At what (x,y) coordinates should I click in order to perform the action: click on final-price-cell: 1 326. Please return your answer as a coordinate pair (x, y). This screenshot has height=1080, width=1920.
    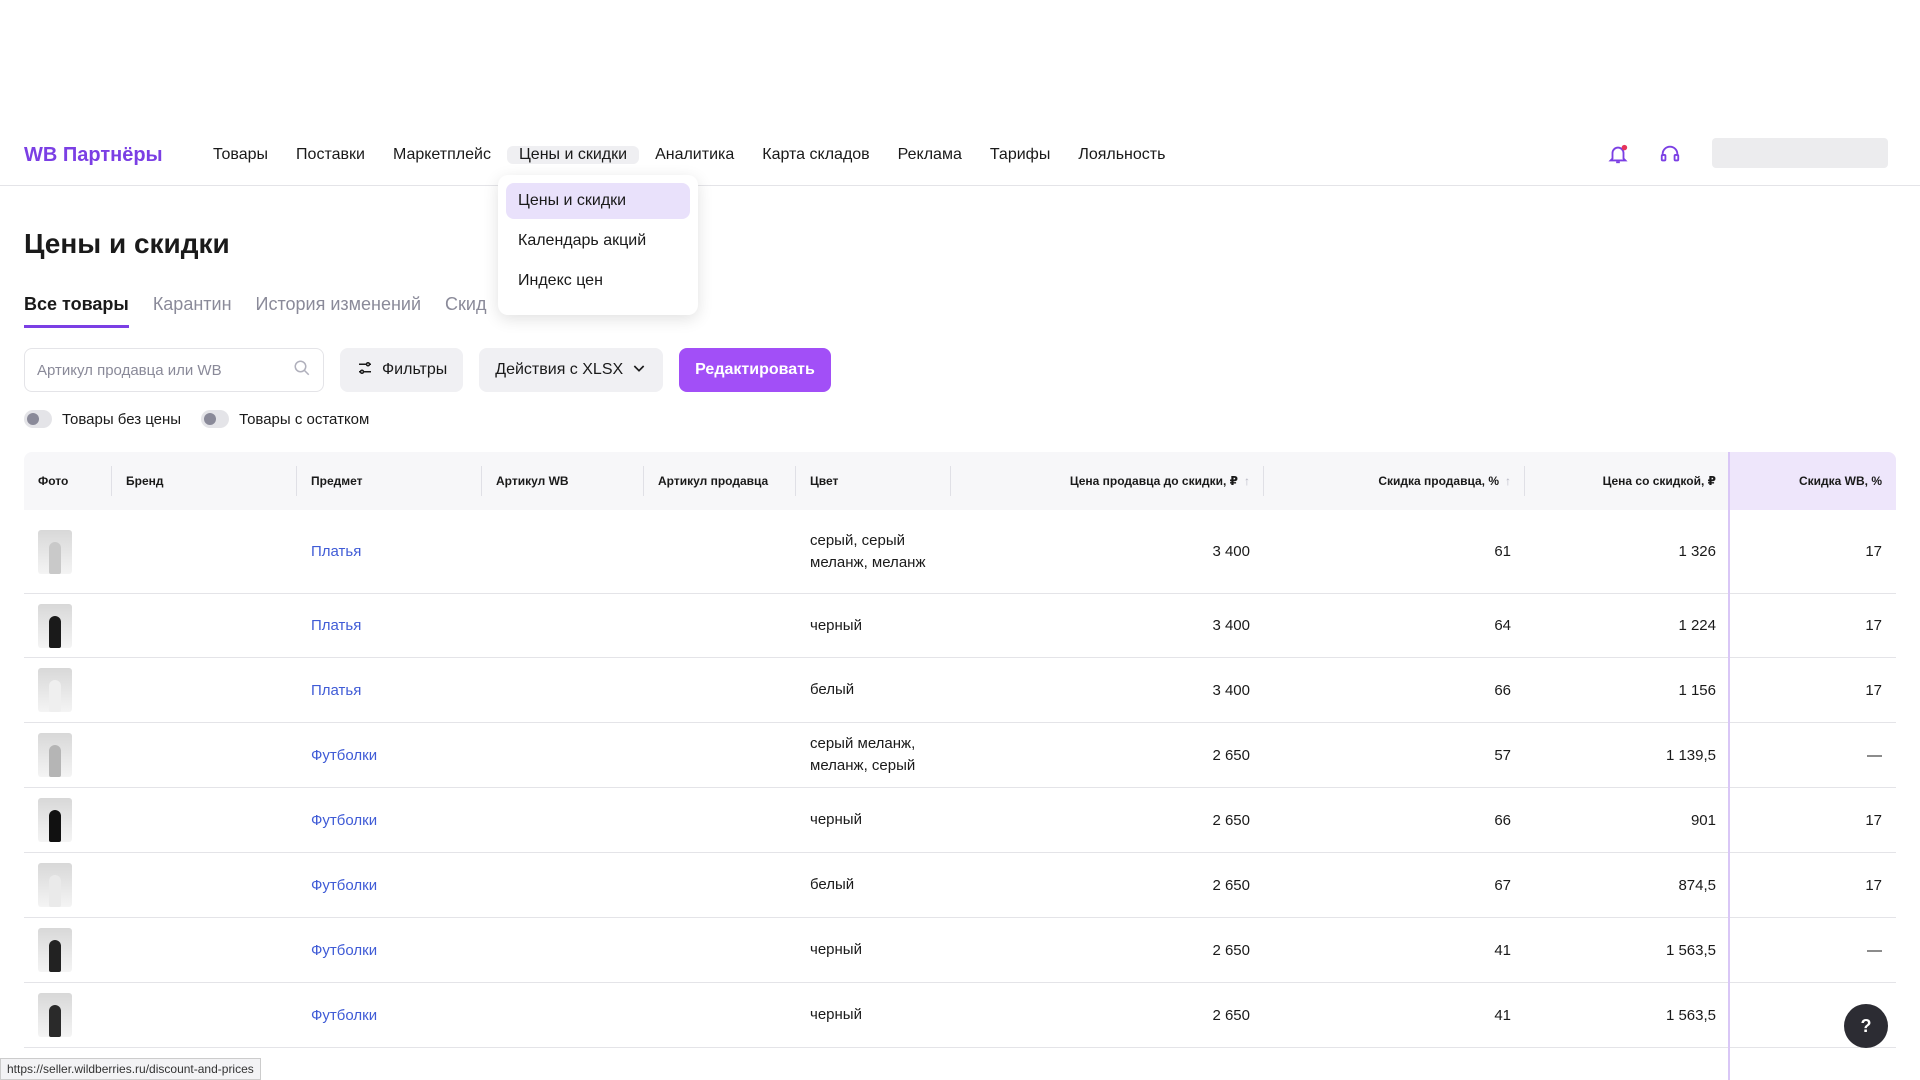
    Looking at the image, I should click on (1697, 551).